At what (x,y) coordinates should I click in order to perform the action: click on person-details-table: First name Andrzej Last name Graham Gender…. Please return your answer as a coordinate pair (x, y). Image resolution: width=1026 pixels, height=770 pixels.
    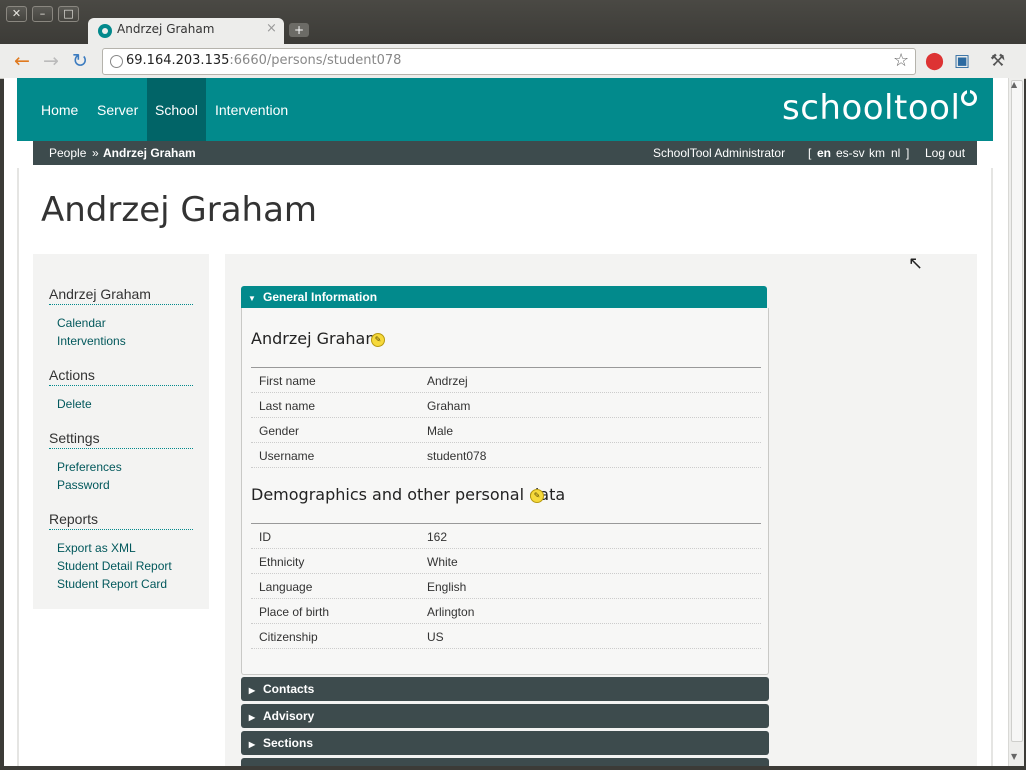
    Looking at the image, I should click on (506, 417).